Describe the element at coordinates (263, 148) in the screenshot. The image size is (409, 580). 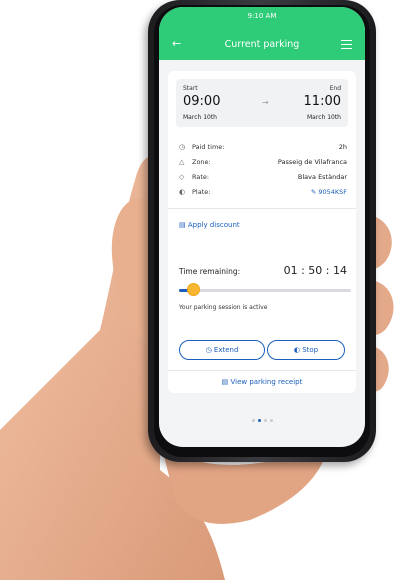
I see `detail-row-paid-time: ◷ Paid time: 2h` at that location.